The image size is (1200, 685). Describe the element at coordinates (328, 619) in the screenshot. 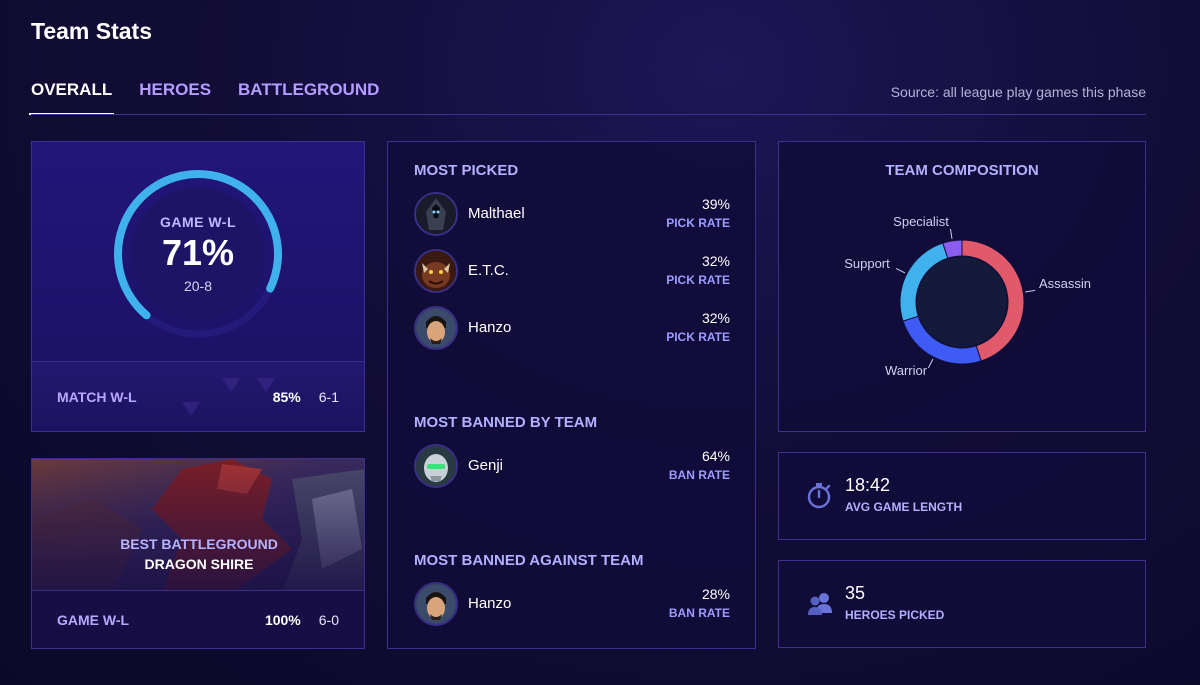

I see `battleground-wl-record: 6-0` at that location.